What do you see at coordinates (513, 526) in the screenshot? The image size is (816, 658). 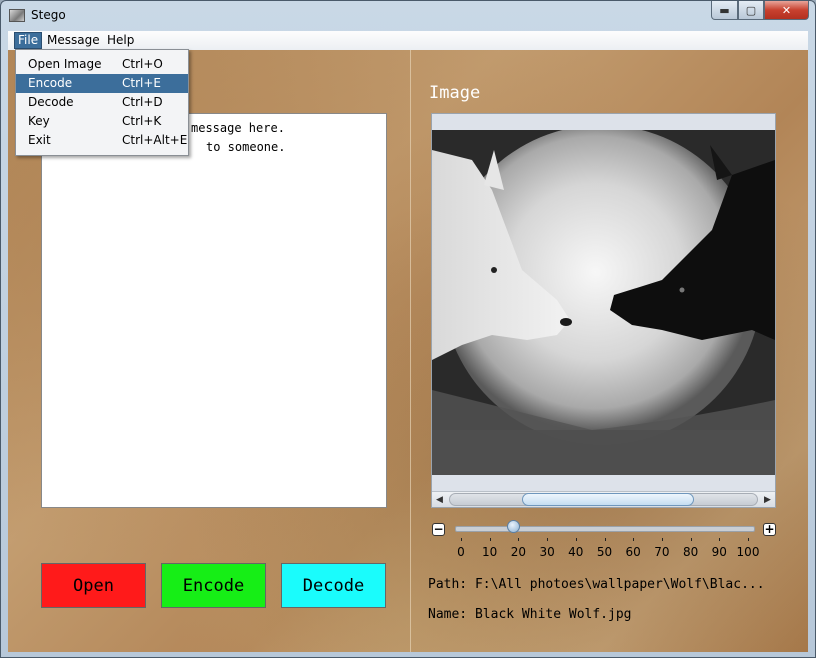 I see `zoom-slider-thumb` at bounding box center [513, 526].